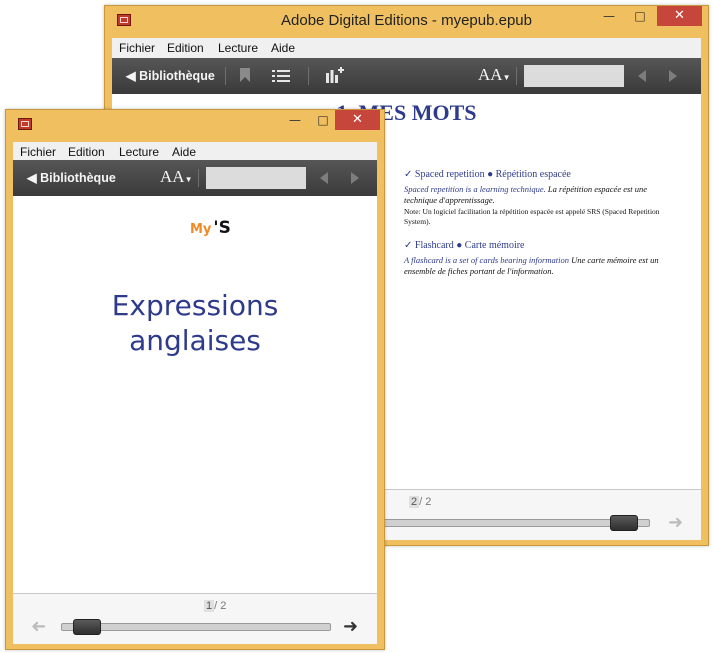 This screenshot has height=653, width=713. I want to click on current-page: 2, so click(414, 502).